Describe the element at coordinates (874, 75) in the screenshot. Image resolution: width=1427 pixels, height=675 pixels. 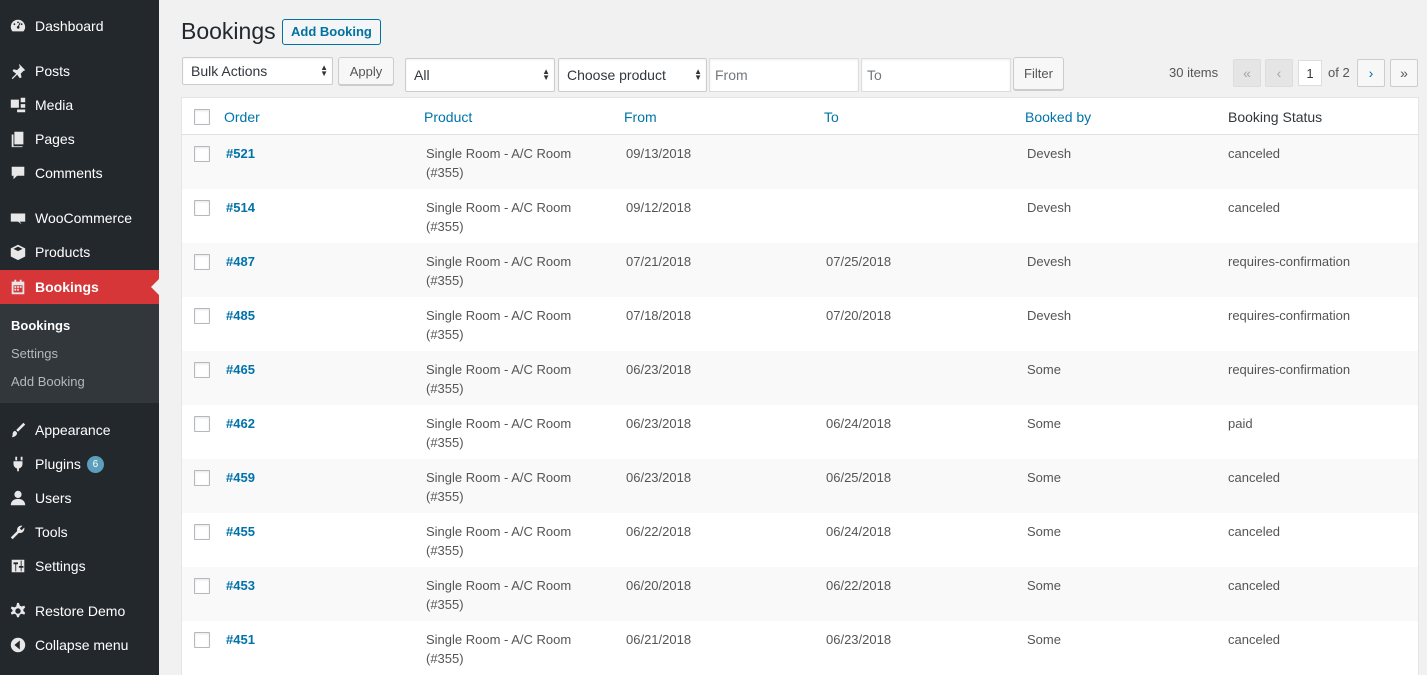
I see `to-date-placeholder: To` at that location.